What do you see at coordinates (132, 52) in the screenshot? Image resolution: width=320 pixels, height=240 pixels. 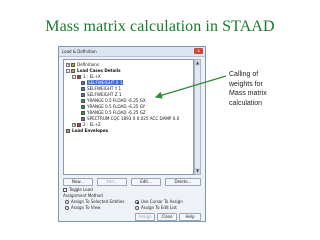 I see `dialog-titlebar: Load & Definition x` at bounding box center [132, 52].